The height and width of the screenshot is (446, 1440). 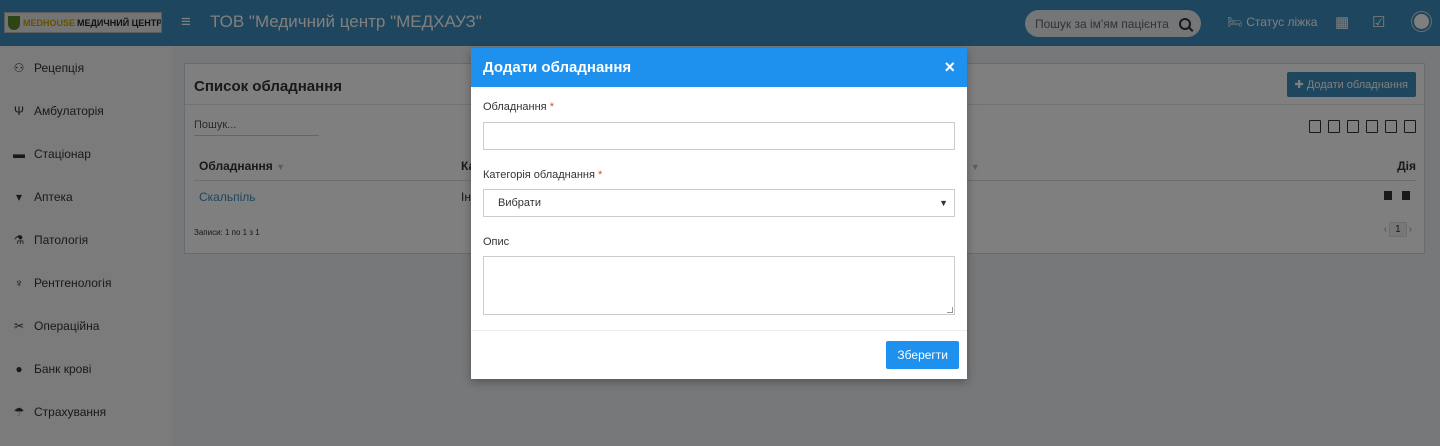 I want to click on category-field-label: Категорія обладнання *, so click(x=542, y=175).